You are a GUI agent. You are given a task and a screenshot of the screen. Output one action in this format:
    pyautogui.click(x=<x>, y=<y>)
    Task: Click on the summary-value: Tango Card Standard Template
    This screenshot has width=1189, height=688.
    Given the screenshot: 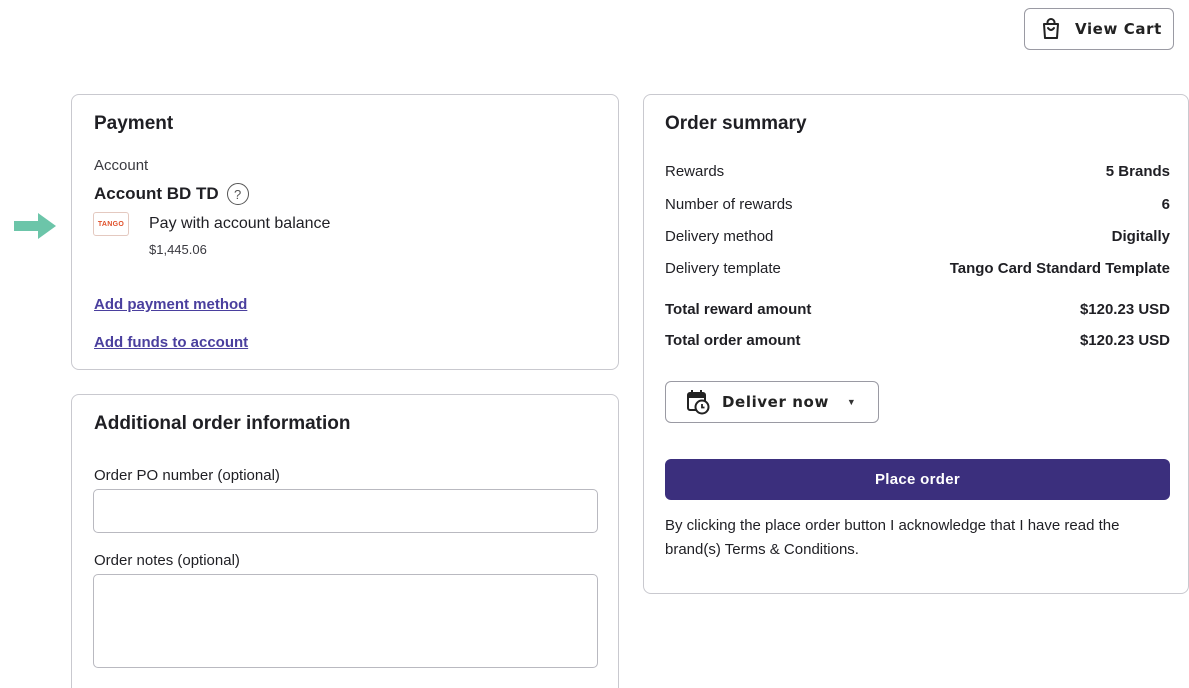 What is the action you would take?
    pyautogui.click(x=1059, y=268)
    